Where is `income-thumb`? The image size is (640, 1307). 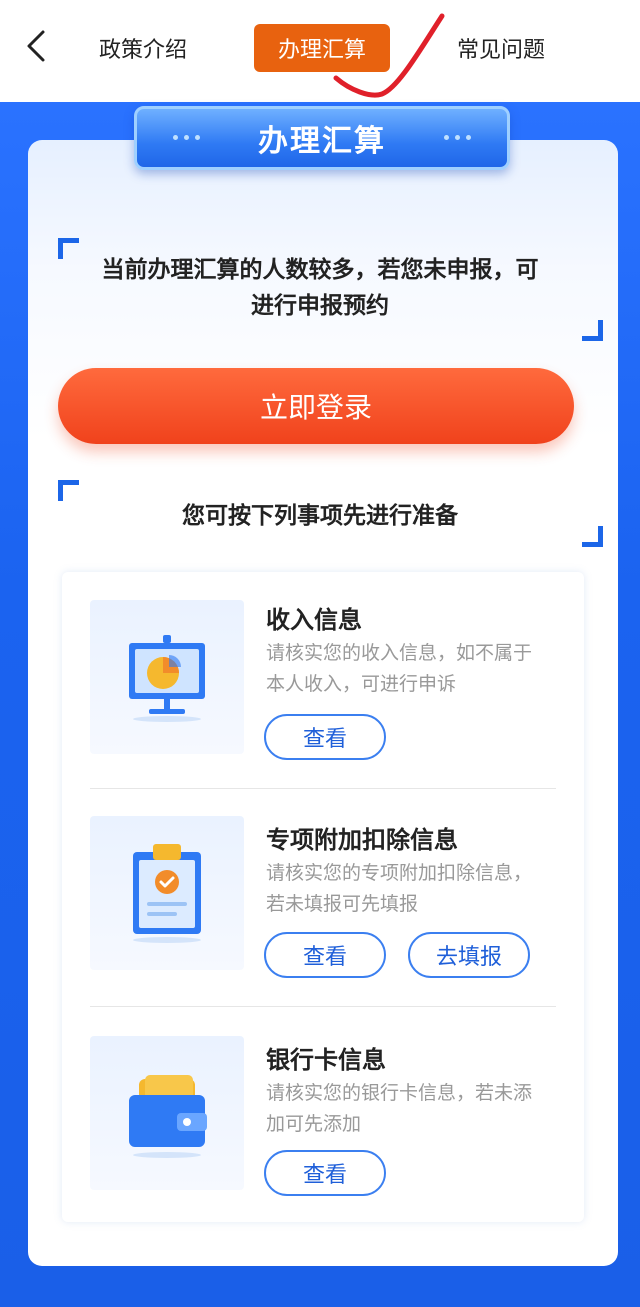 income-thumb is located at coordinates (167, 677).